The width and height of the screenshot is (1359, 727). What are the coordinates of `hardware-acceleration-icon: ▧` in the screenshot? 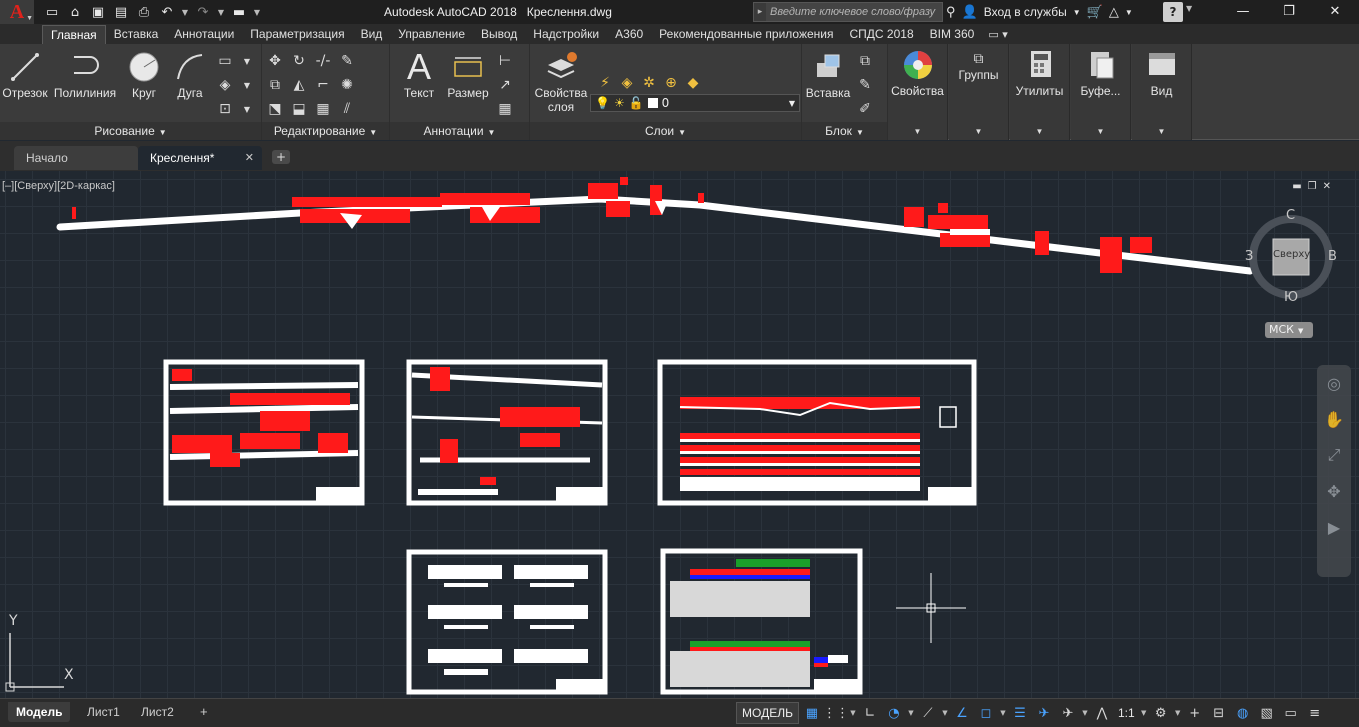 It's located at (1267, 713).